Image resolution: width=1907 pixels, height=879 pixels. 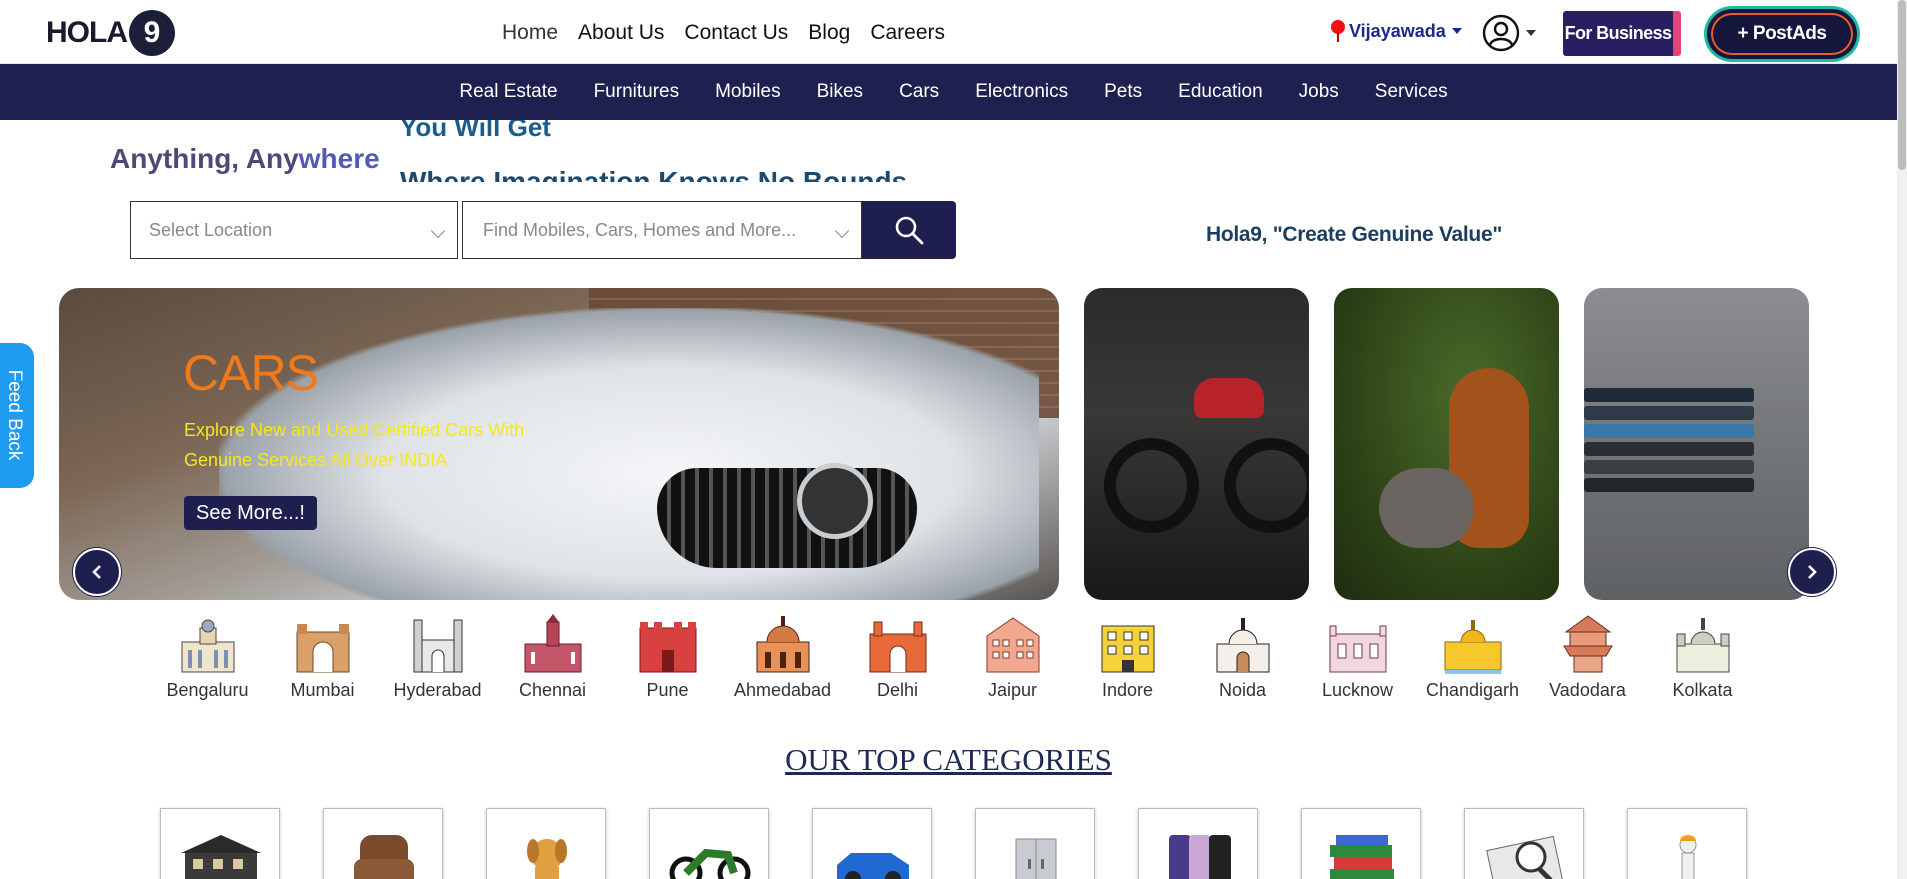 I want to click on motorbike-icon, so click(x=710, y=863).